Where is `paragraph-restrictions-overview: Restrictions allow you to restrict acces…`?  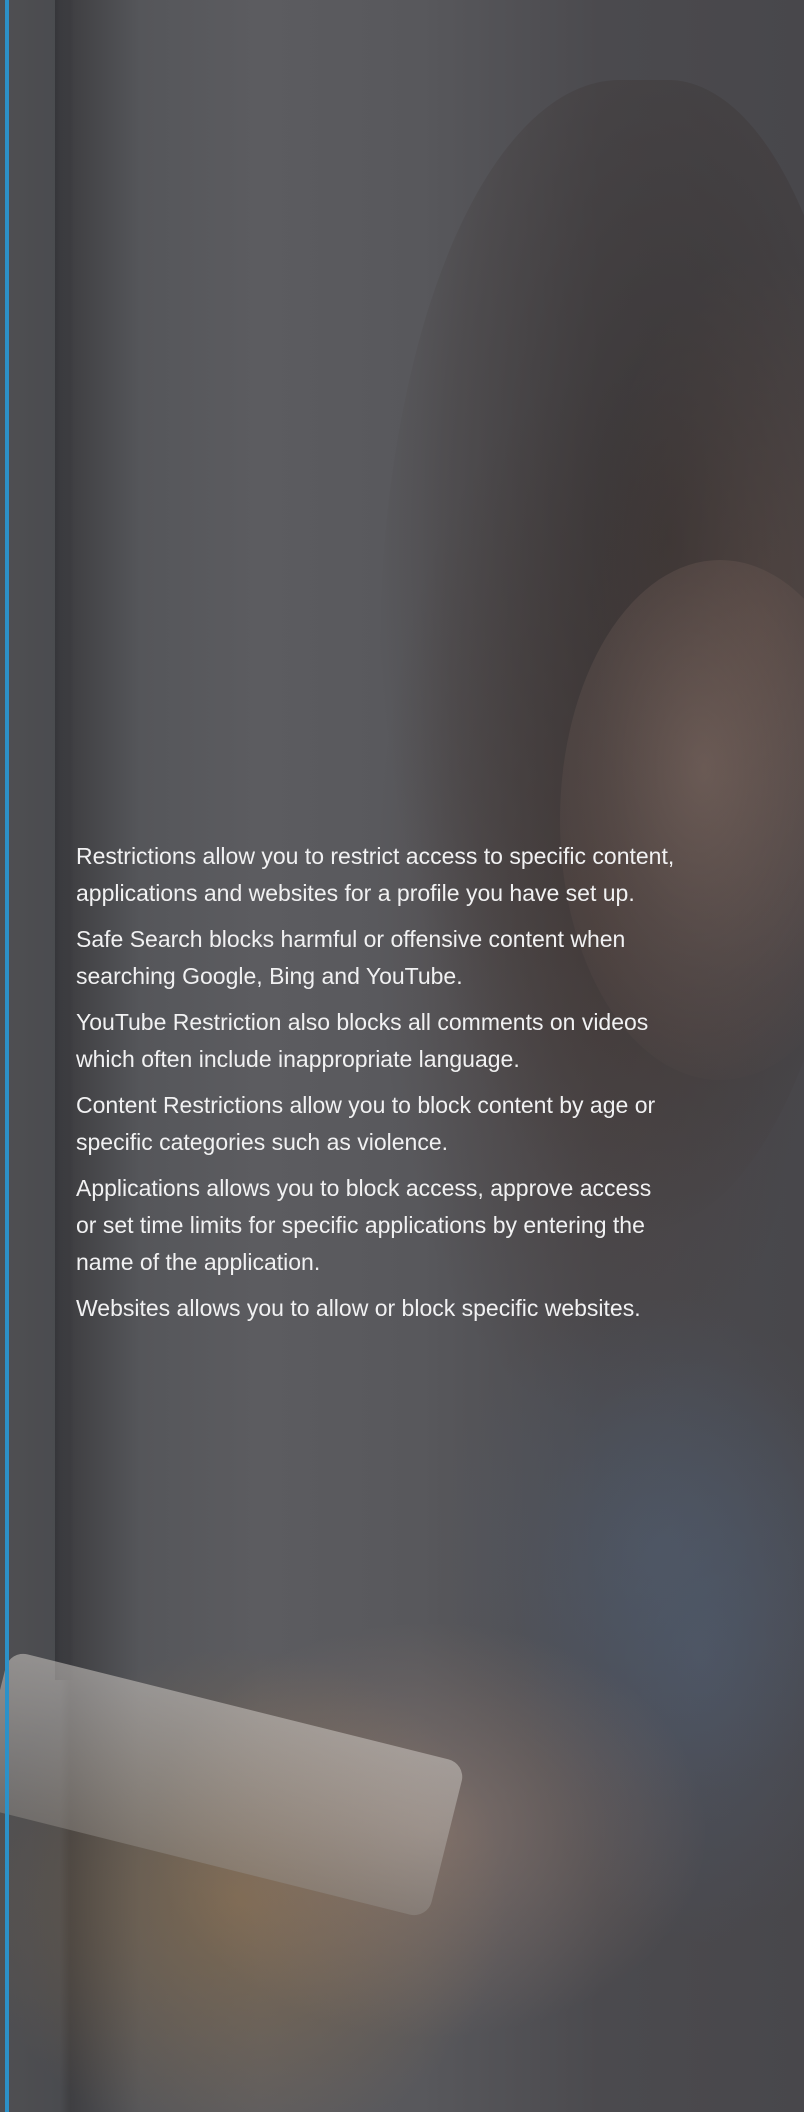 paragraph-restrictions-overview: Restrictions allow you to restrict acces… is located at coordinates (375, 874).